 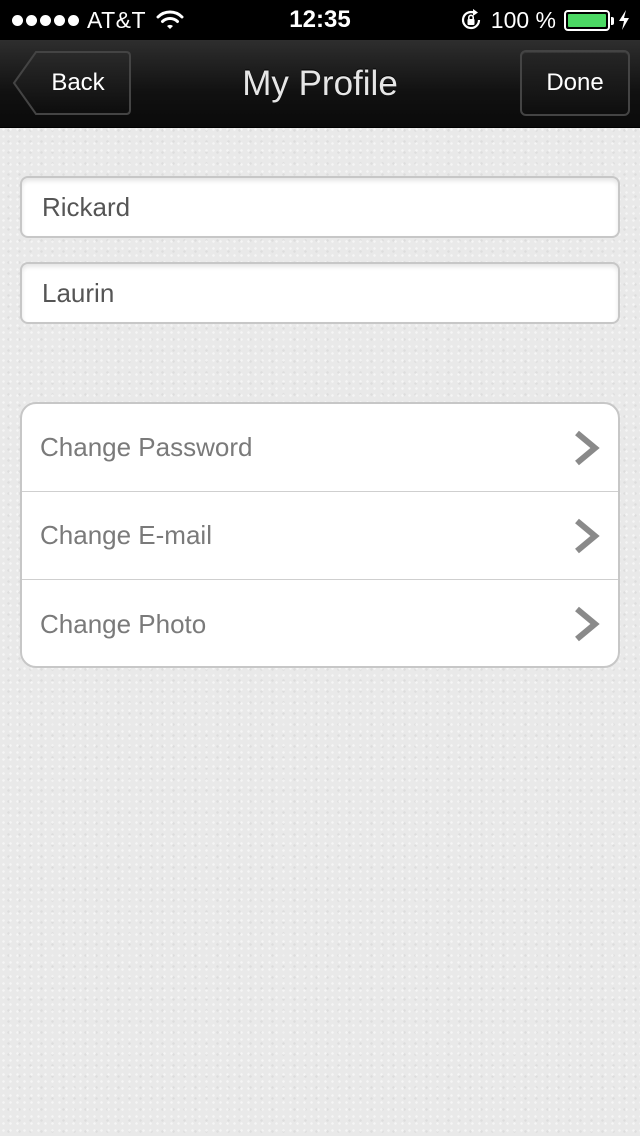 I want to click on battery-fill, so click(x=587, y=20).